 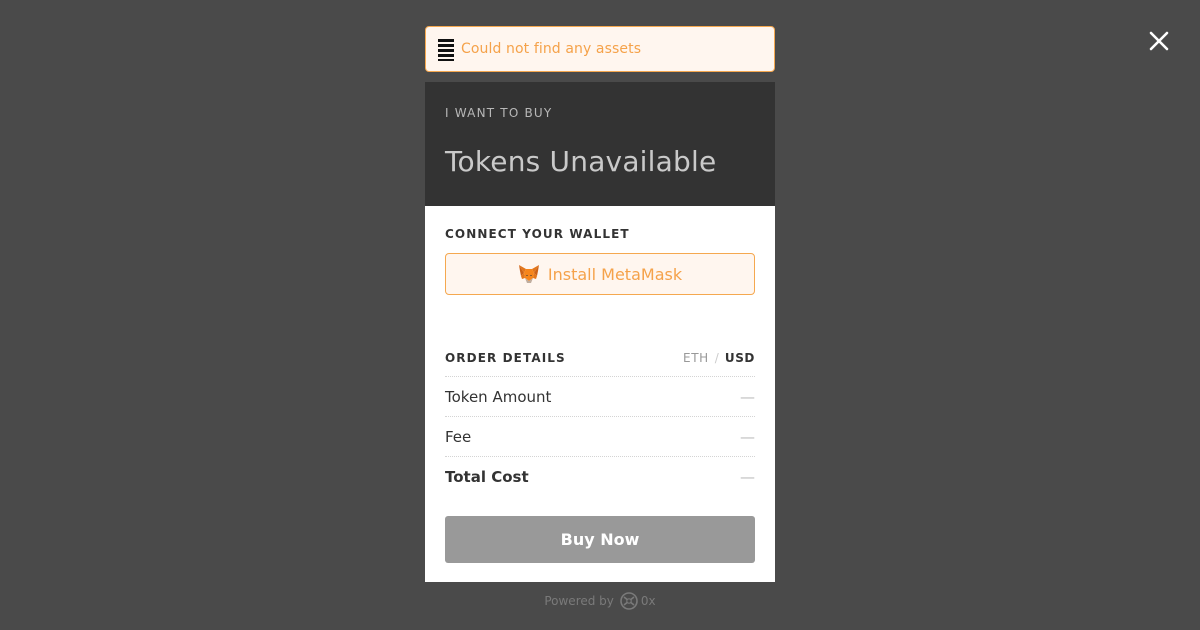 What do you see at coordinates (498, 396) in the screenshot?
I see `token-amount-label: Token Amount` at bounding box center [498, 396].